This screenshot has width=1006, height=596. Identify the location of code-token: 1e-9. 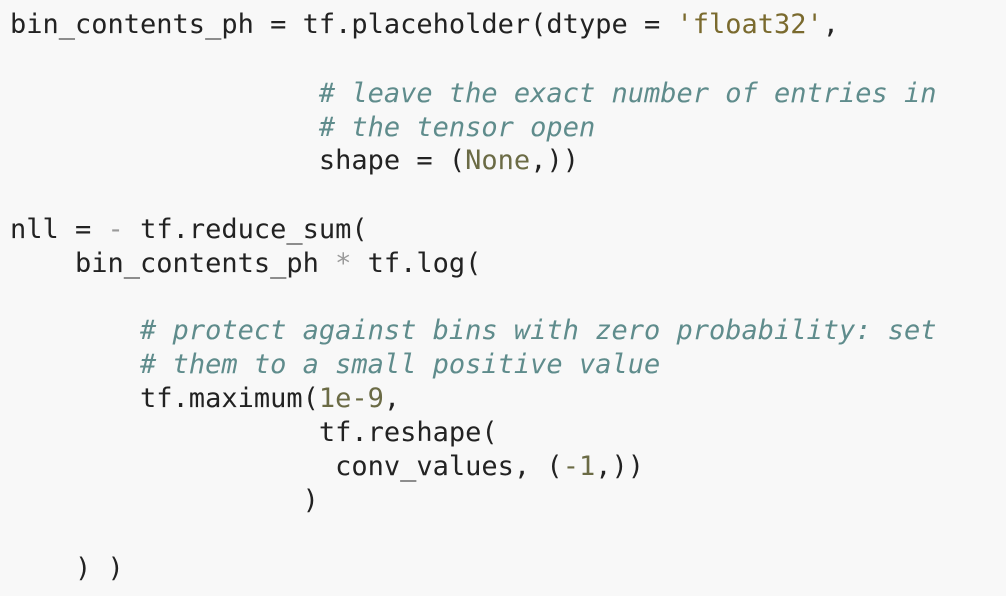
(351, 398).